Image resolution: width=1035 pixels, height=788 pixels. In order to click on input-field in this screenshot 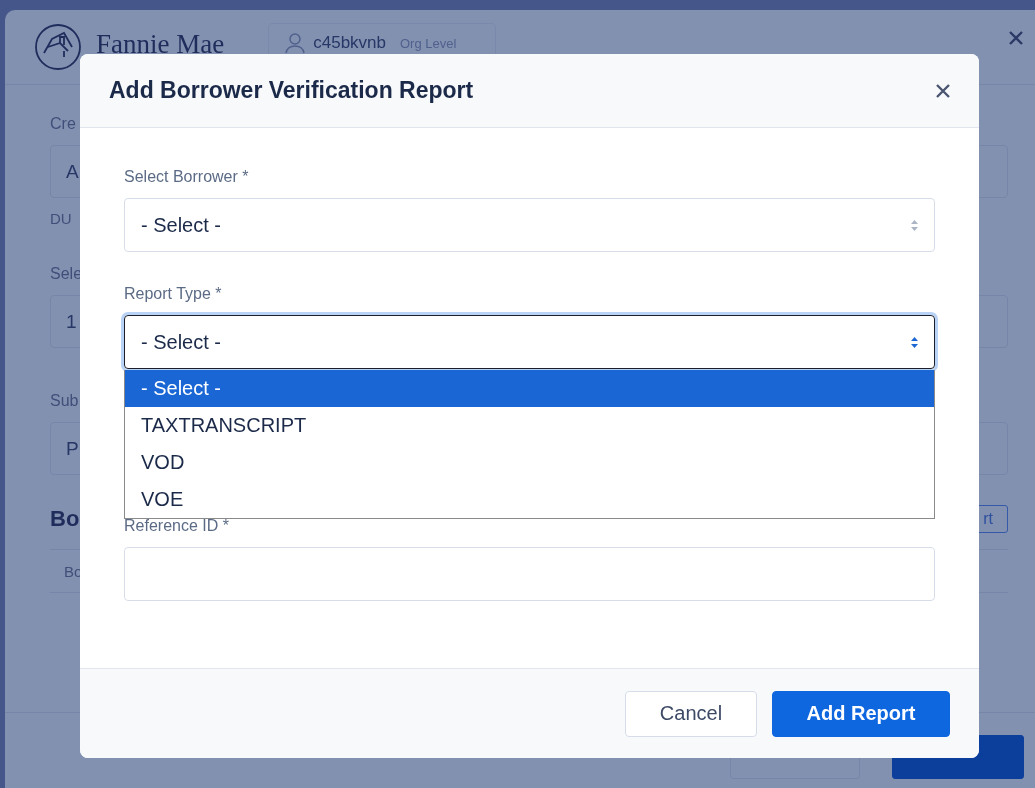, I will do `click(529, 574)`.